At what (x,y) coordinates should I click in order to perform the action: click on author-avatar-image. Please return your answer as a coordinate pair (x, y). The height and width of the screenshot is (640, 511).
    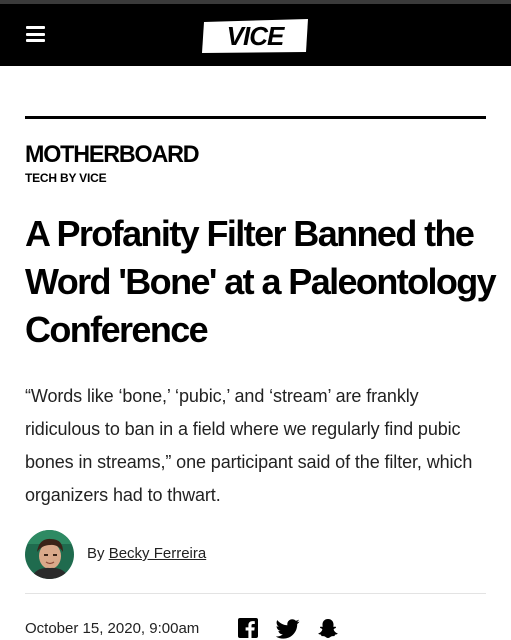
    Looking at the image, I should click on (49, 554).